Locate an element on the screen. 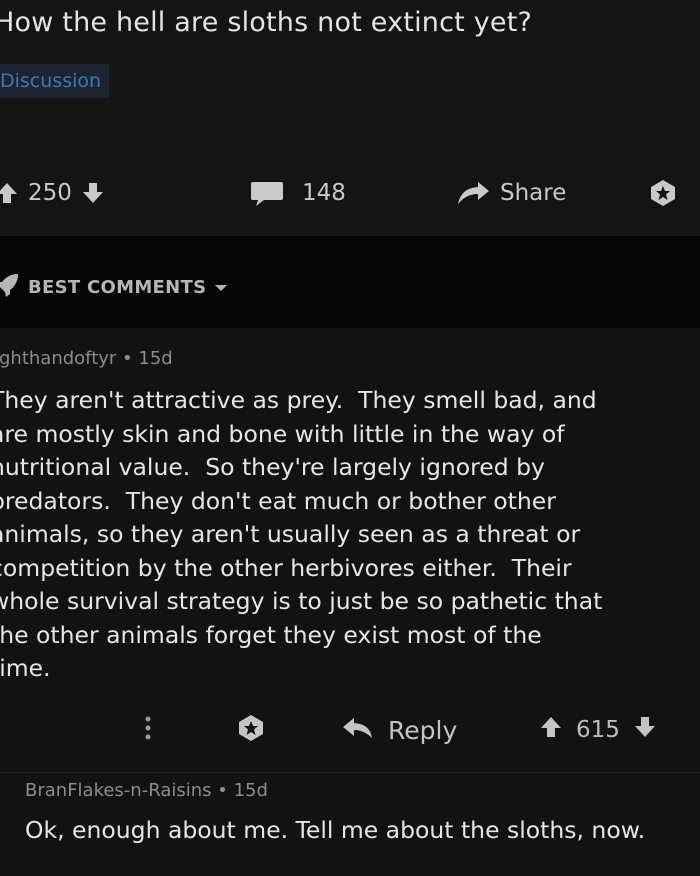  comment-meta: ighthandoftyr • 15d is located at coordinates (86, 358).